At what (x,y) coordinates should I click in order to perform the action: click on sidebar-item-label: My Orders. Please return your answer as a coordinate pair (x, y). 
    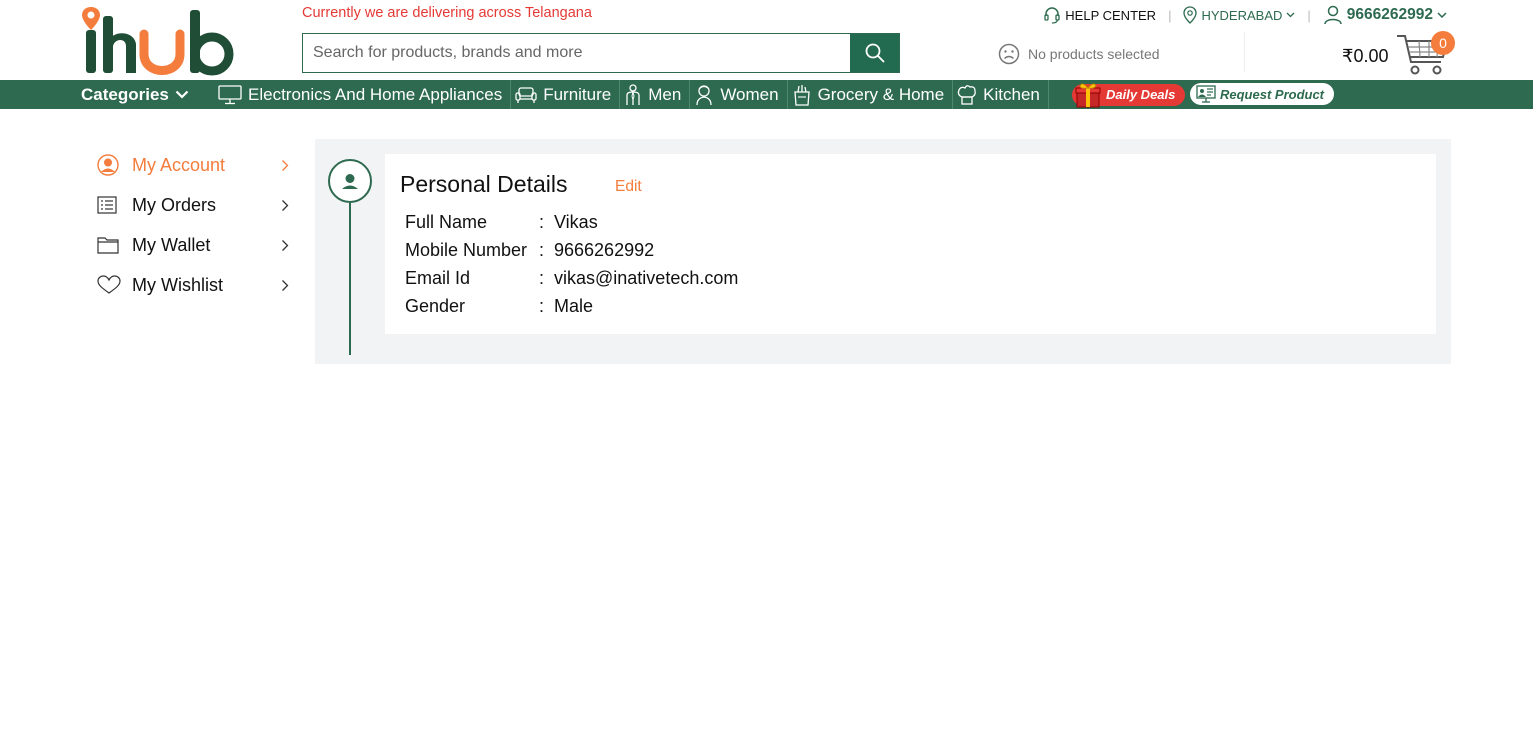
    Looking at the image, I should click on (174, 204).